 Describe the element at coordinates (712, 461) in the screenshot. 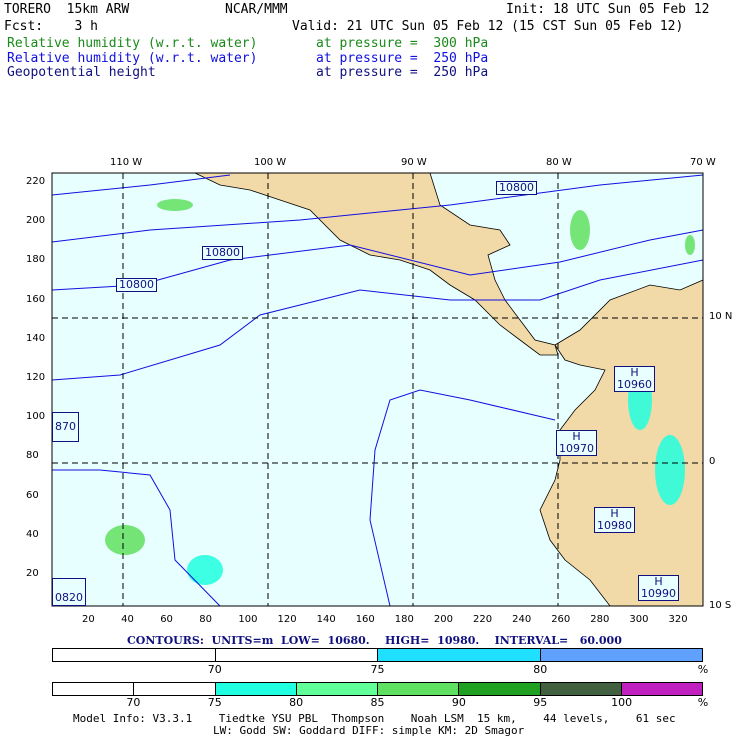

I see `right-tick: 0` at that location.